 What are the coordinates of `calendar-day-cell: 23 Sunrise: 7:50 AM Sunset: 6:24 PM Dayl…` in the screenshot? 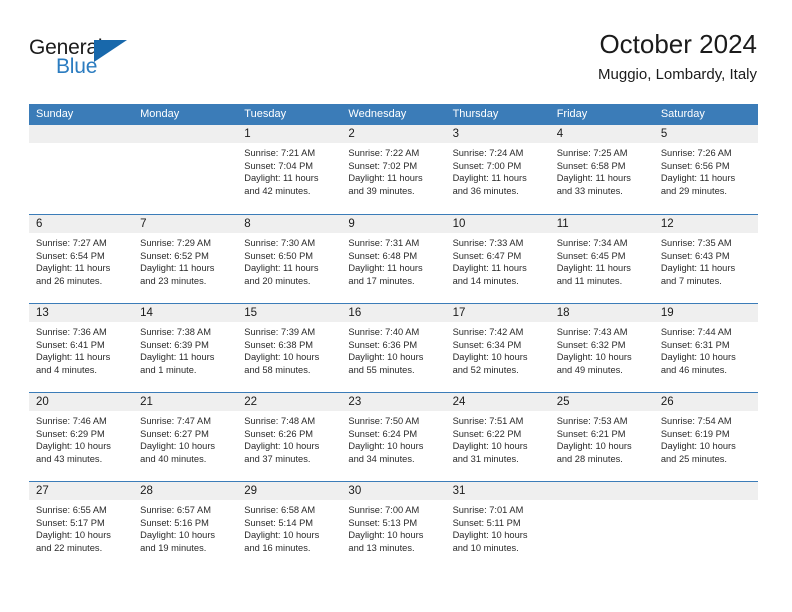 It's located at (393, 437).